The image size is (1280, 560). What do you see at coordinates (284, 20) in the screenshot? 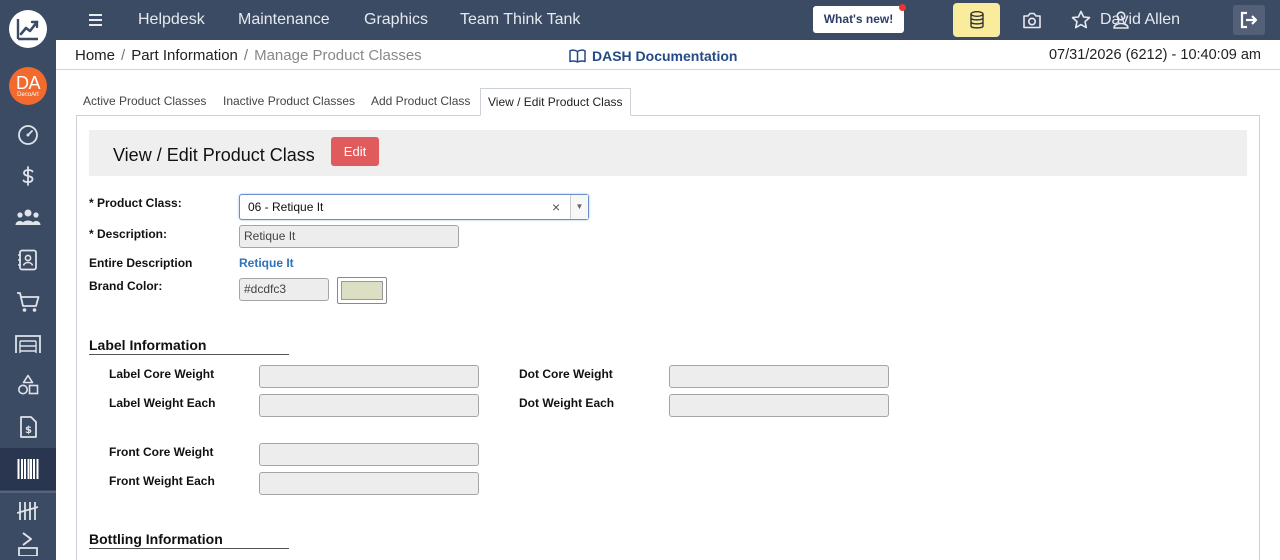
I see `nav-maintenance: Maintenance` at bounding box center [284, 20].